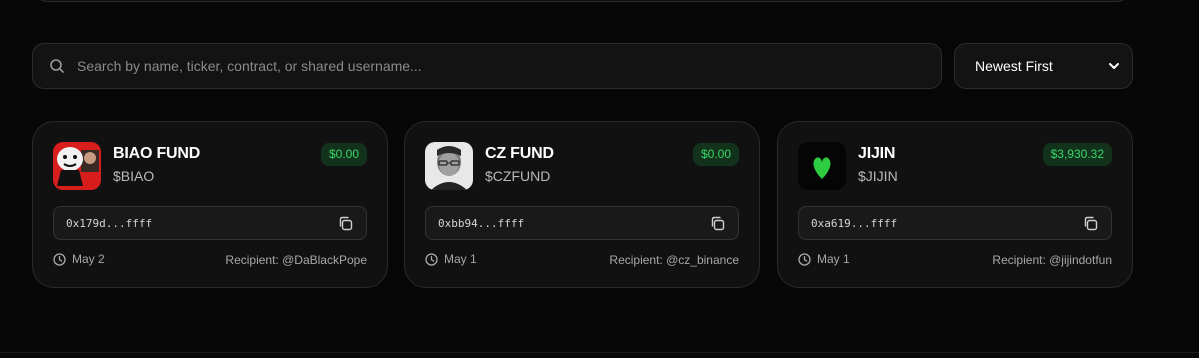 The image size is (1199, 358). I want to click on contract-address-box: 0x179d...ffff, so click(210, 223).